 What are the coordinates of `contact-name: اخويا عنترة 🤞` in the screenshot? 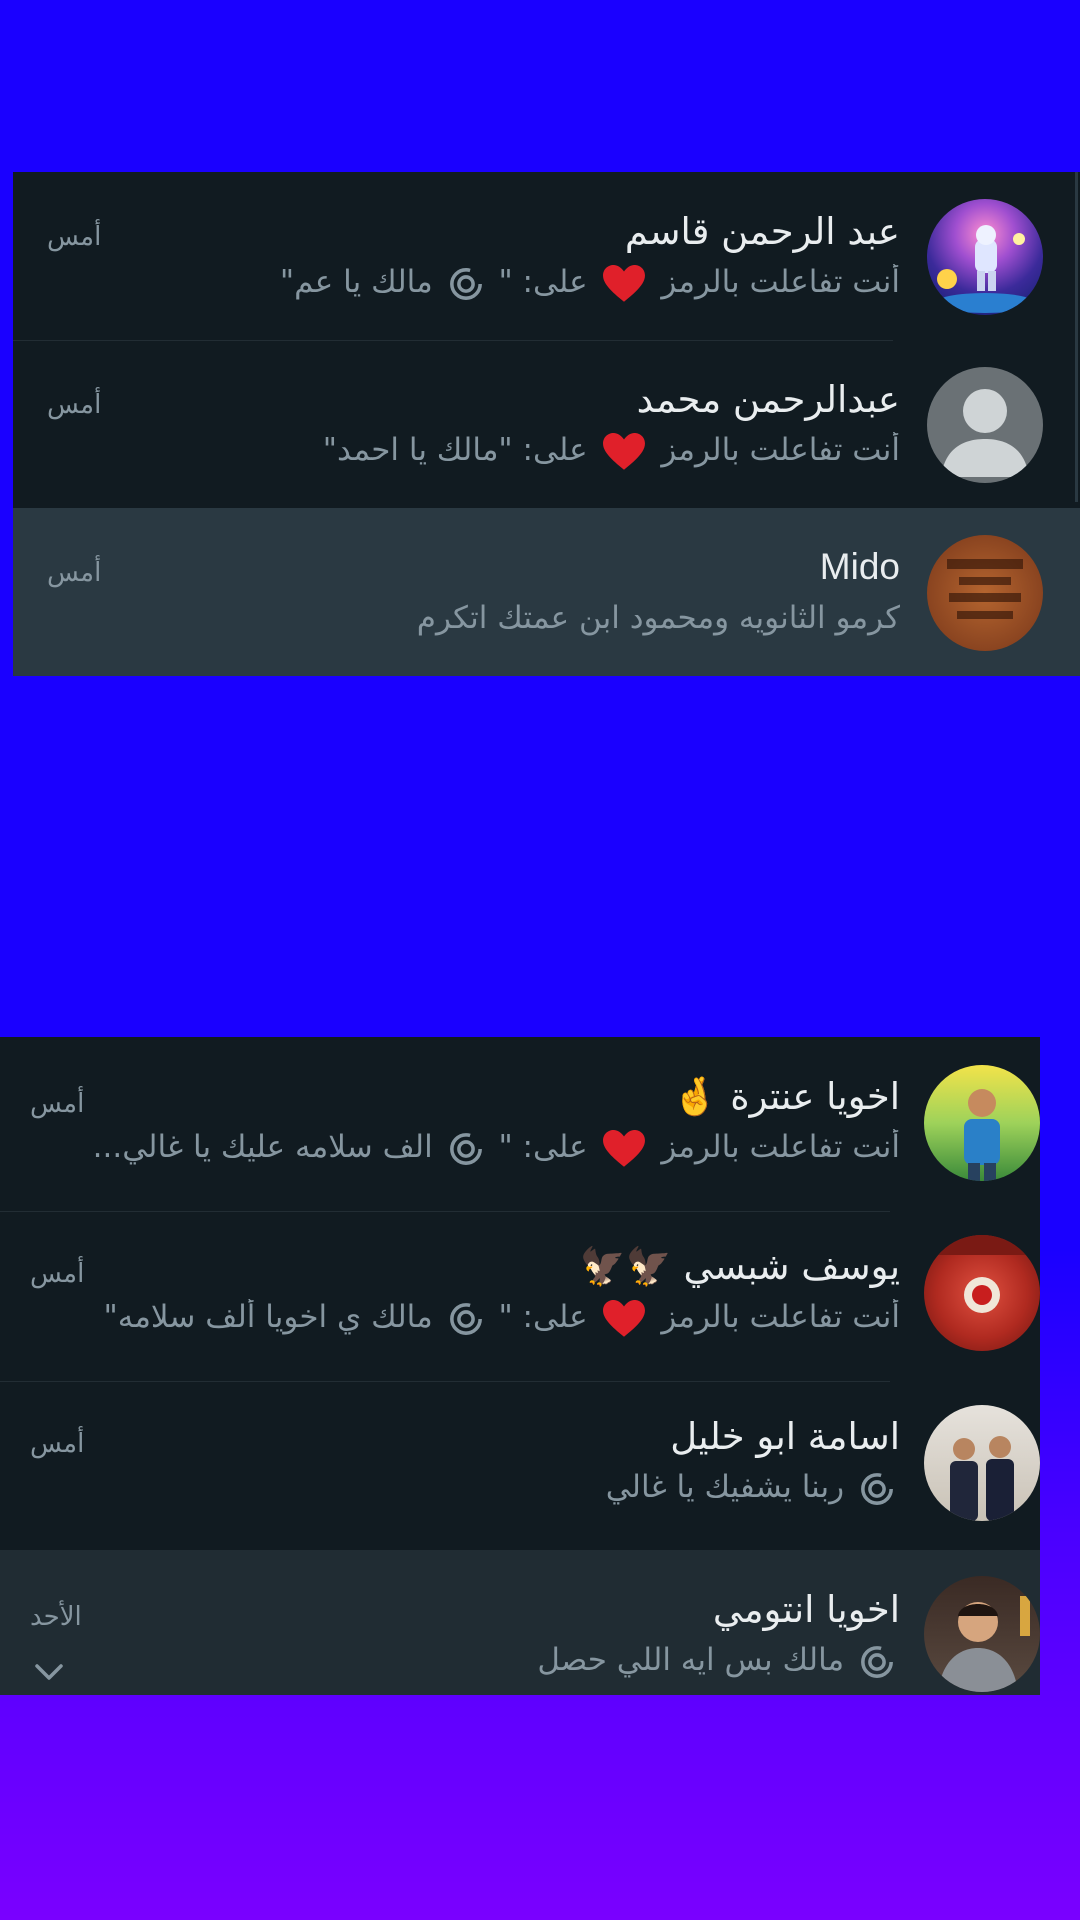 It's located at (786, 1097).